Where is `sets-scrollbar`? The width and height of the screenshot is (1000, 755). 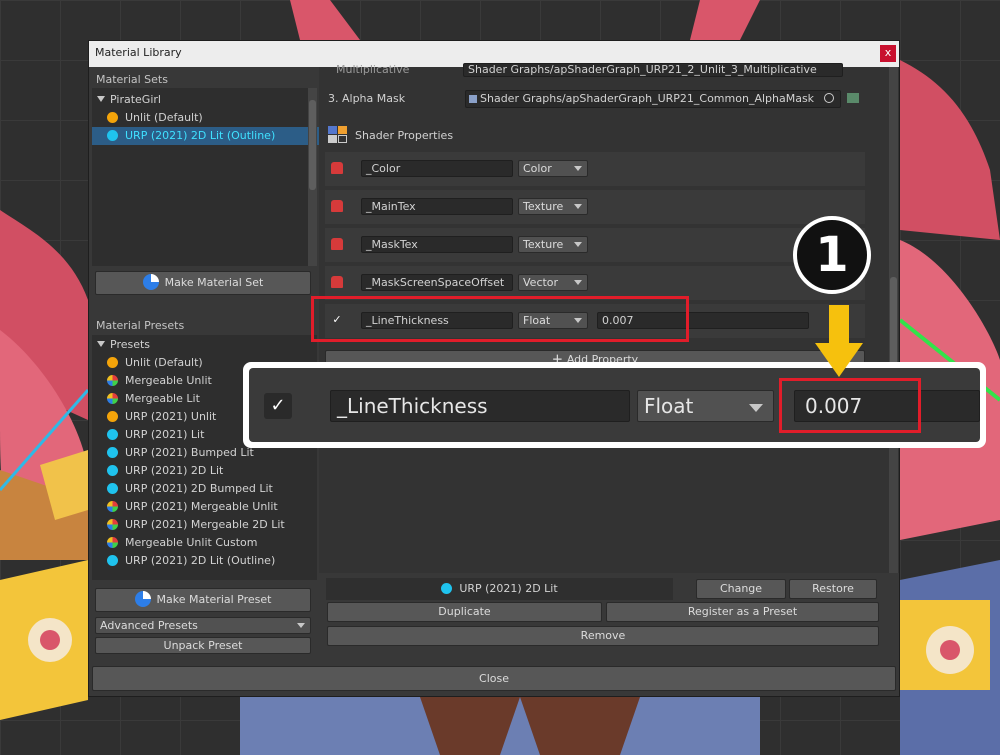 sets-scrollbar is located at coordinates (312, 177).